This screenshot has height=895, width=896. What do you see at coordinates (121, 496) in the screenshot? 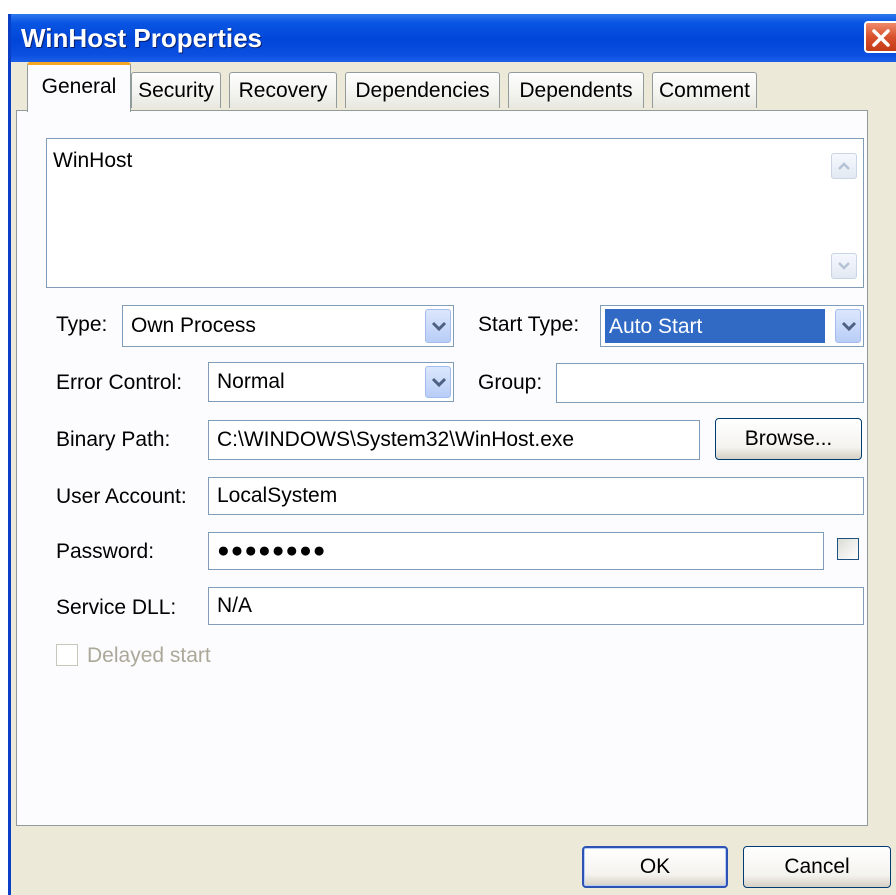
I see `user-account-label: User Account:` at bounding box center [121, 496].